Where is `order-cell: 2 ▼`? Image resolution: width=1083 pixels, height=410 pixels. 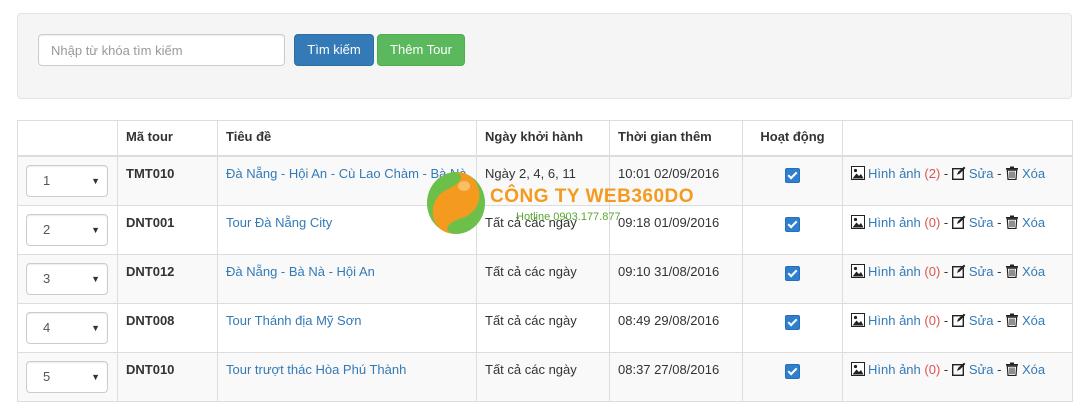
order-cell: 2 ▼ is located at coordinates (67, 230).